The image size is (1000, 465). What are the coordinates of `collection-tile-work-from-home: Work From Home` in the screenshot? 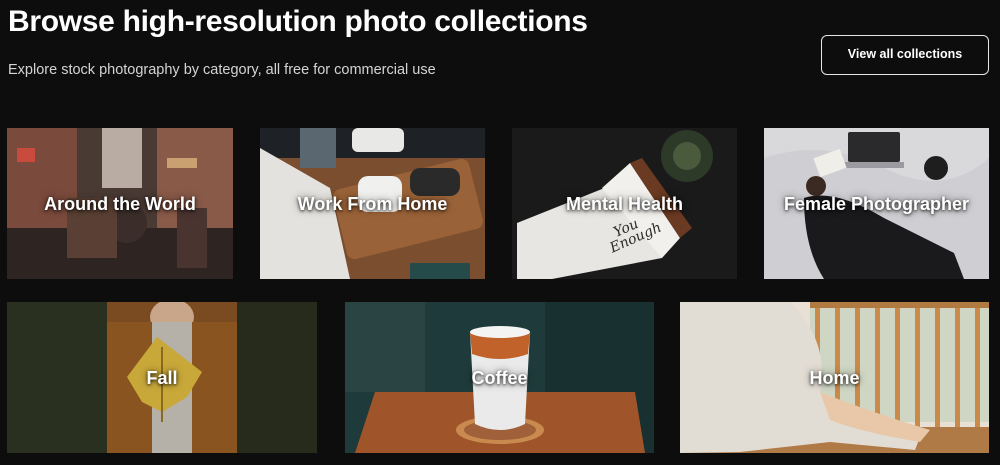 It's located at (372, 203).